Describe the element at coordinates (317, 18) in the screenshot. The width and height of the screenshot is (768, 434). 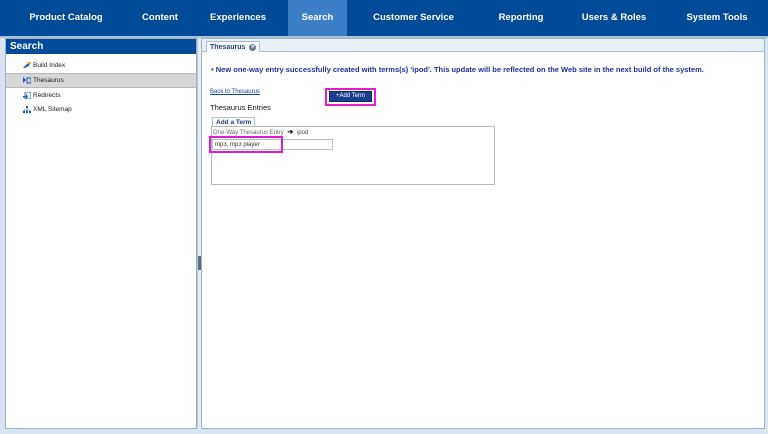
I see `nav-search: Search` at that location.